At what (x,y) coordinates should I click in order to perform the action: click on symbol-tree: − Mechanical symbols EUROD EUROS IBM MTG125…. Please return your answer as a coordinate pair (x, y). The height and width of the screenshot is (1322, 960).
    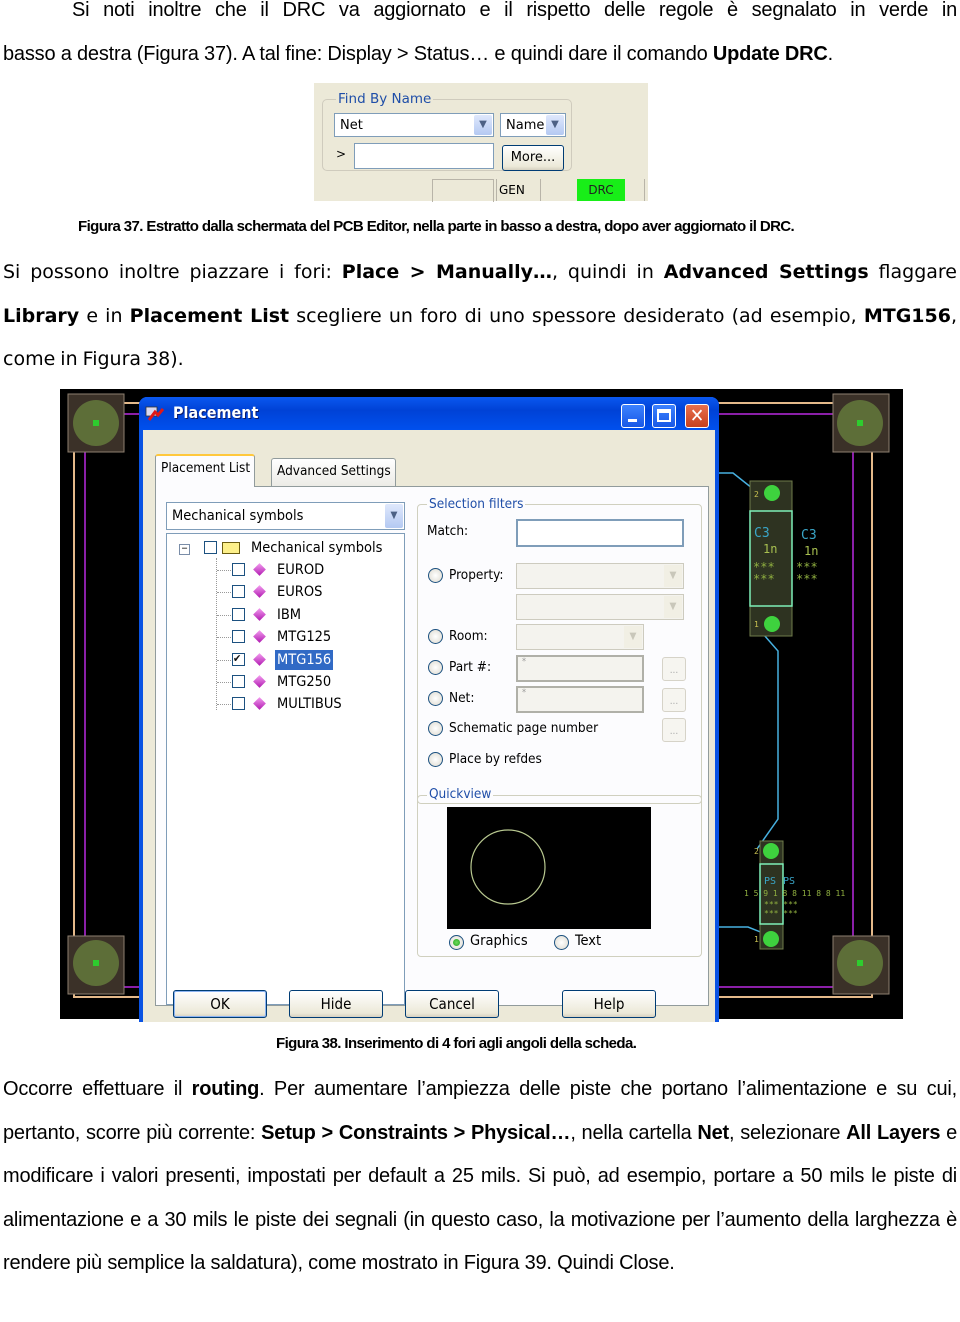
    Looking at the image, I should click on (285, 769).